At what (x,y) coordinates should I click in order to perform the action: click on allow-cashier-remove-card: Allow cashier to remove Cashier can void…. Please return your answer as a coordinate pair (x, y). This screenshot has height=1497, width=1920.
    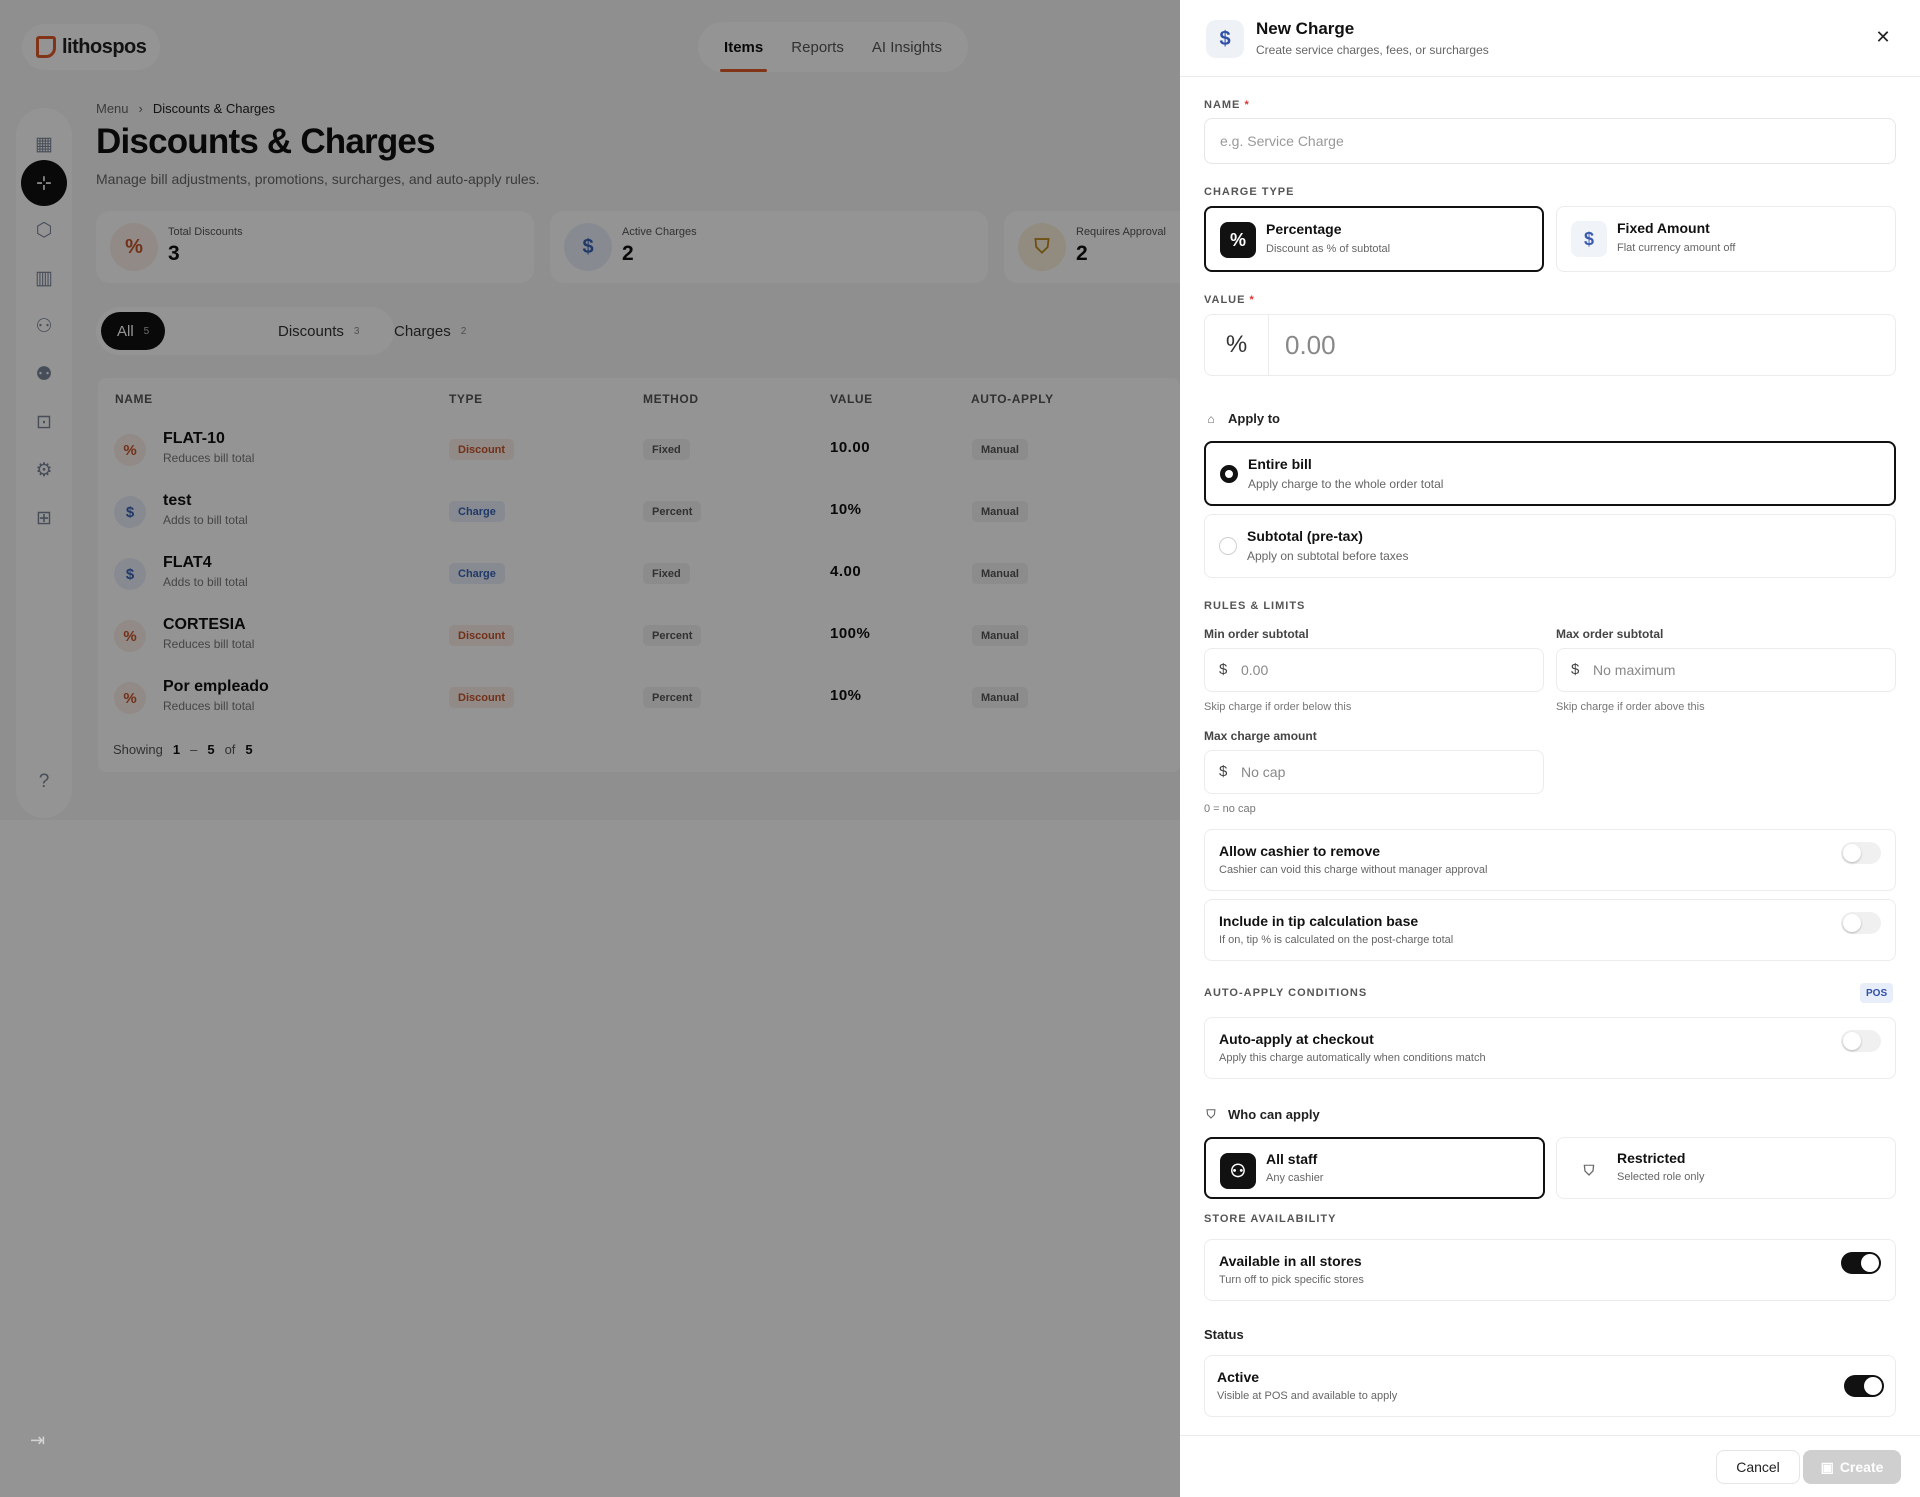
    Looking at the image, I should click on (1550, 860).